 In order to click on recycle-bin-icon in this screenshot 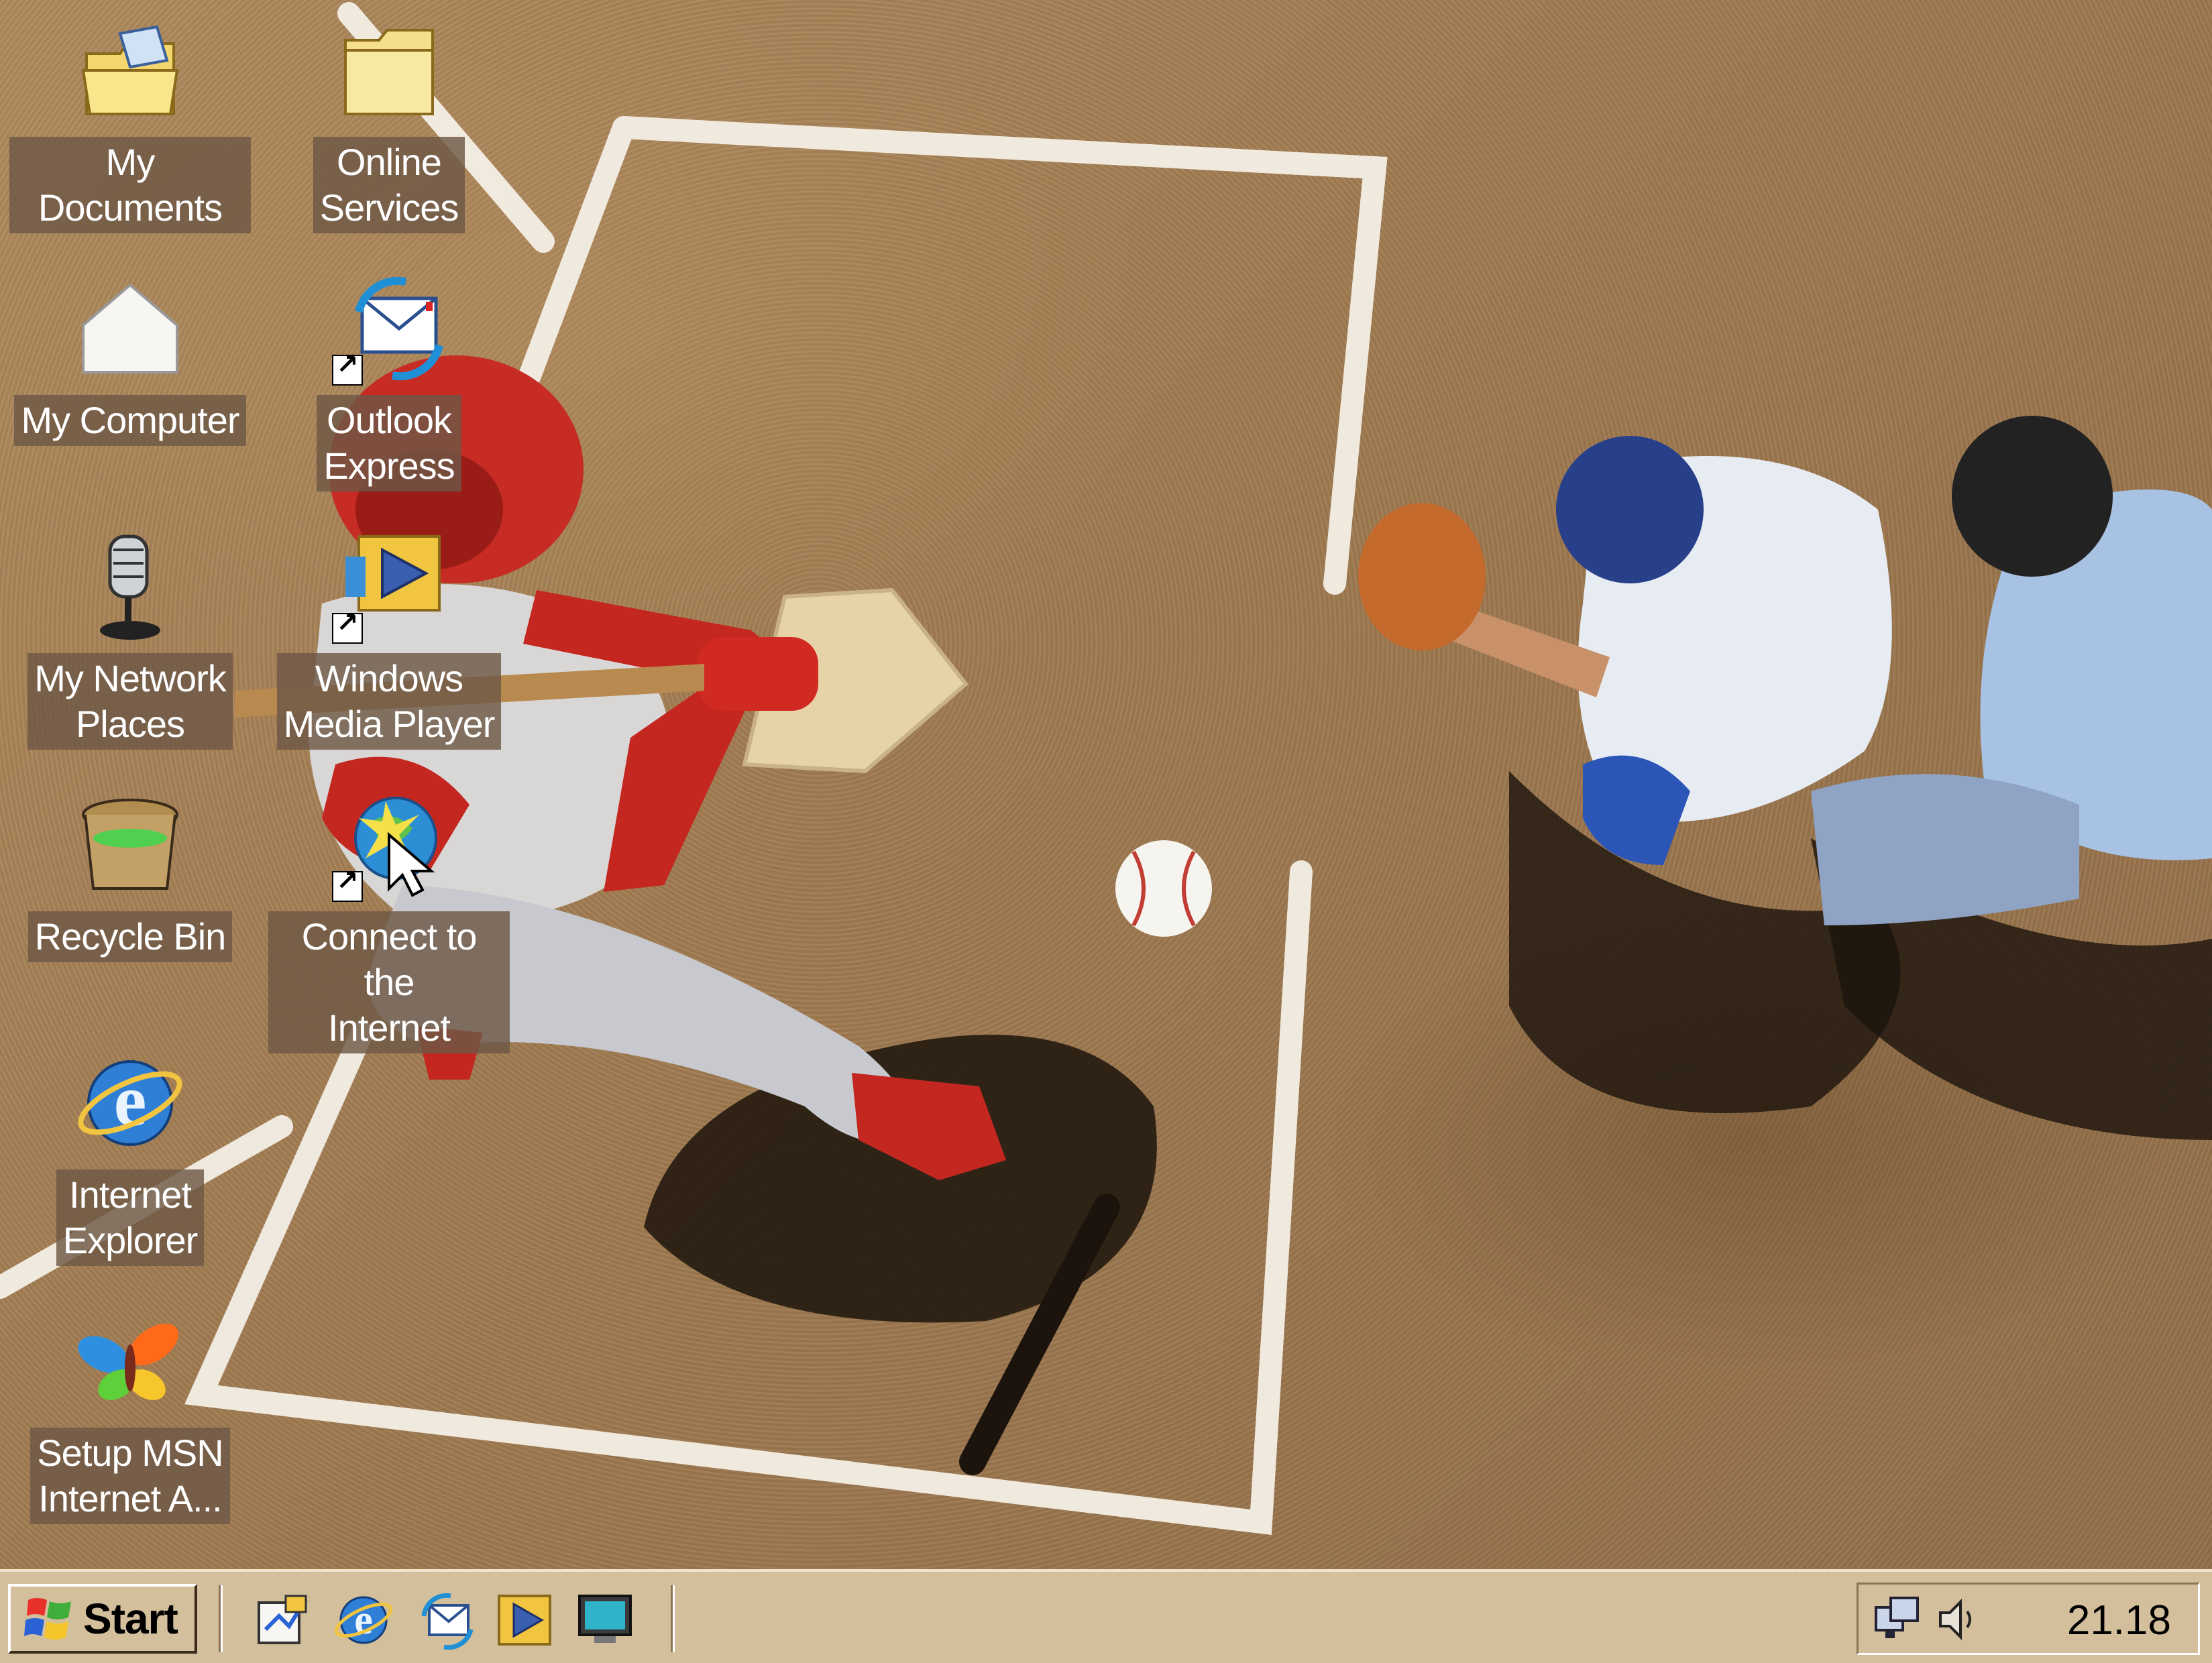, I will do `click(130, 845)`.